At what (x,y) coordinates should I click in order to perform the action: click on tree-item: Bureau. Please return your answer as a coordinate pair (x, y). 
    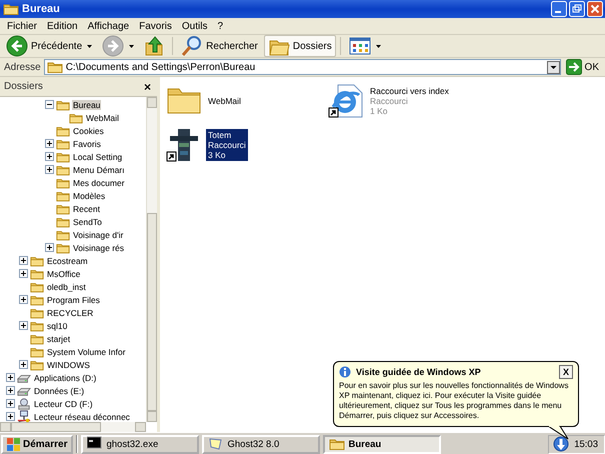
    Looking at the image, I should click on (87, 105).